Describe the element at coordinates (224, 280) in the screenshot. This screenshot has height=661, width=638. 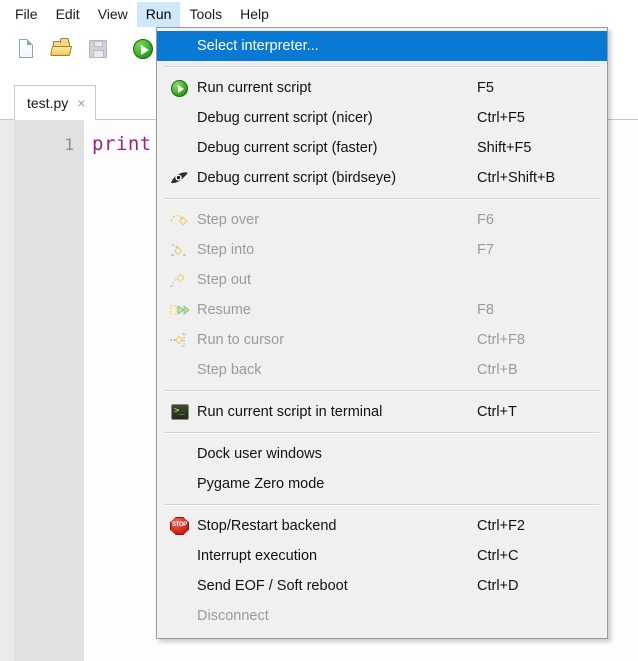
I see `menu-item-label: Step out` at that location.